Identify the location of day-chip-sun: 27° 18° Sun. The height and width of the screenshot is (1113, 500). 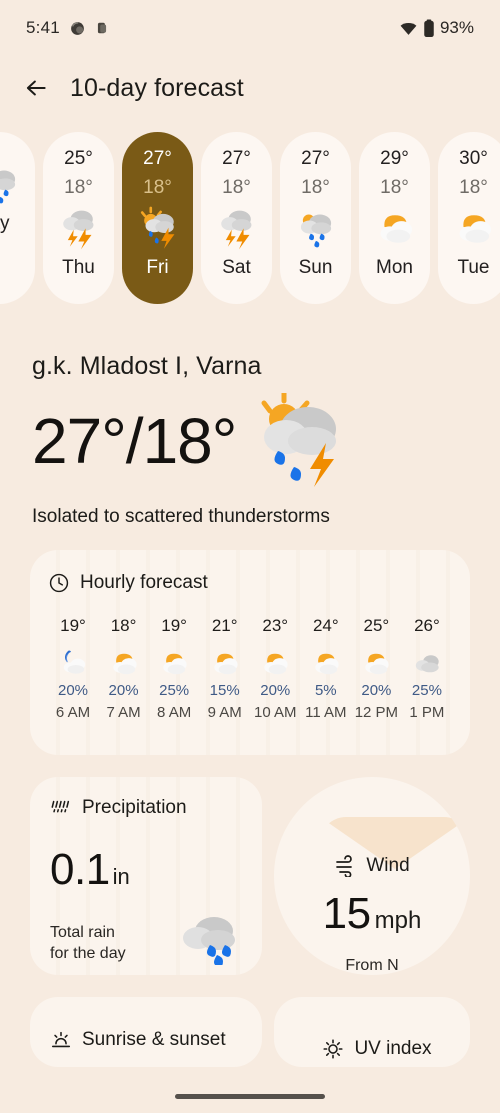
(315, 218).